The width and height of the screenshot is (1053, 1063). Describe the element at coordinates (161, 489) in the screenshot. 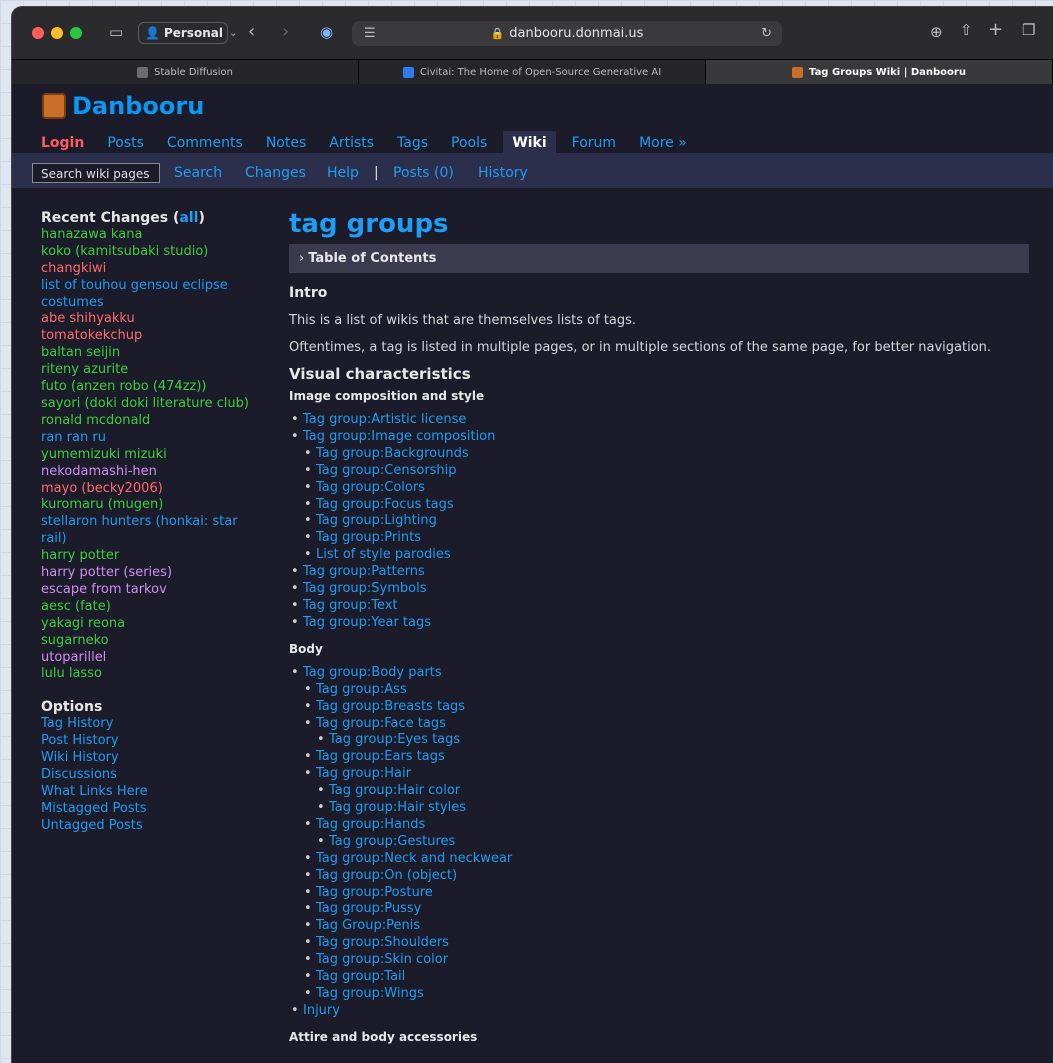

I see `recent-change-link: mayo (becky2006)` at that location.